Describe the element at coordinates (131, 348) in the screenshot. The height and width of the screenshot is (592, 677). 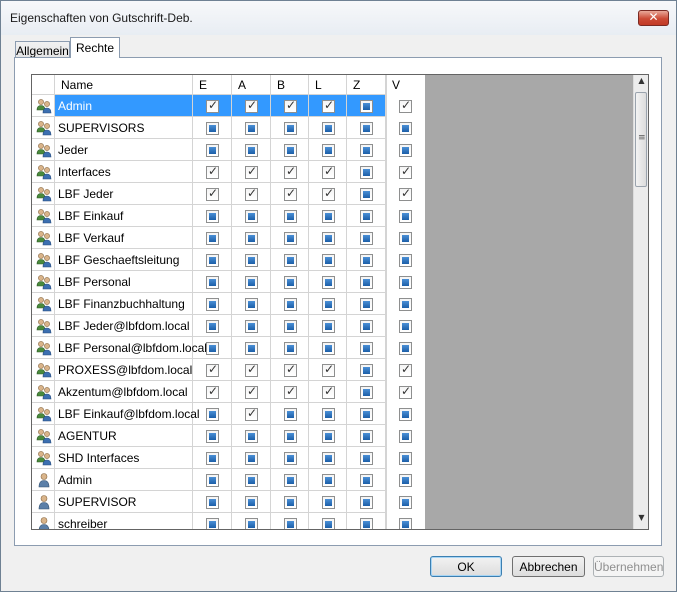
I see `name-cell: LBF Personal@lbfdom.local` at that location.